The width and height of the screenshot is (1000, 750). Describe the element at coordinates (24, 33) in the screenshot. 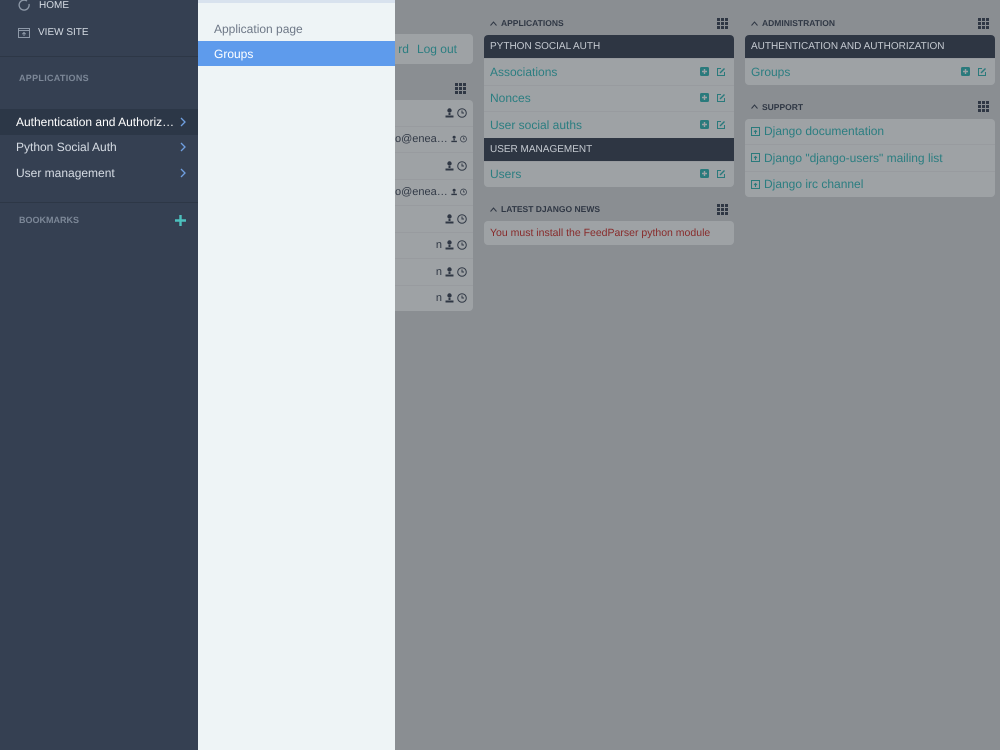

I see `window-icon` at that location.